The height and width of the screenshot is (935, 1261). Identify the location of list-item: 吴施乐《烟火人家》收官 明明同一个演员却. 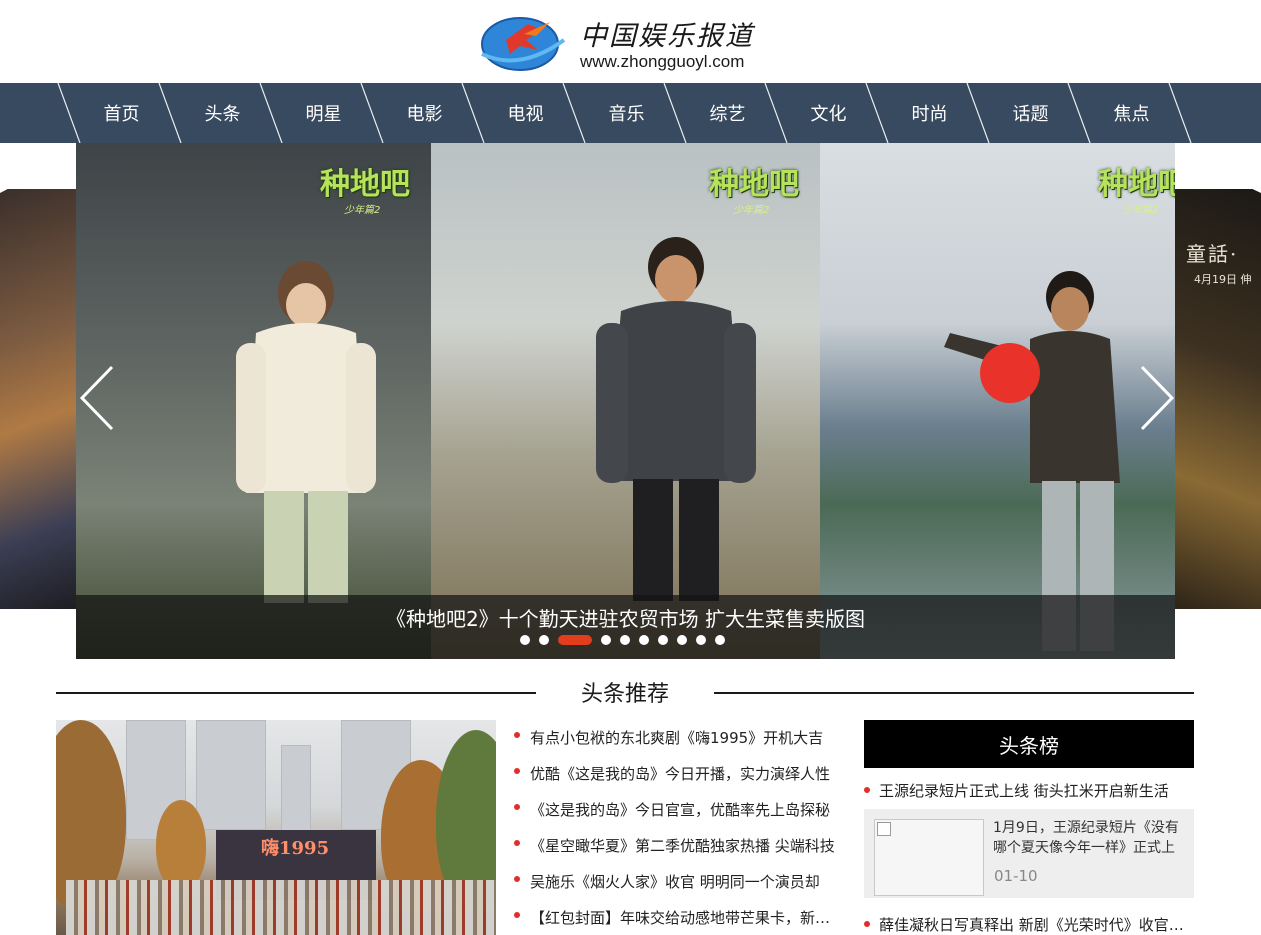
(679, 882).